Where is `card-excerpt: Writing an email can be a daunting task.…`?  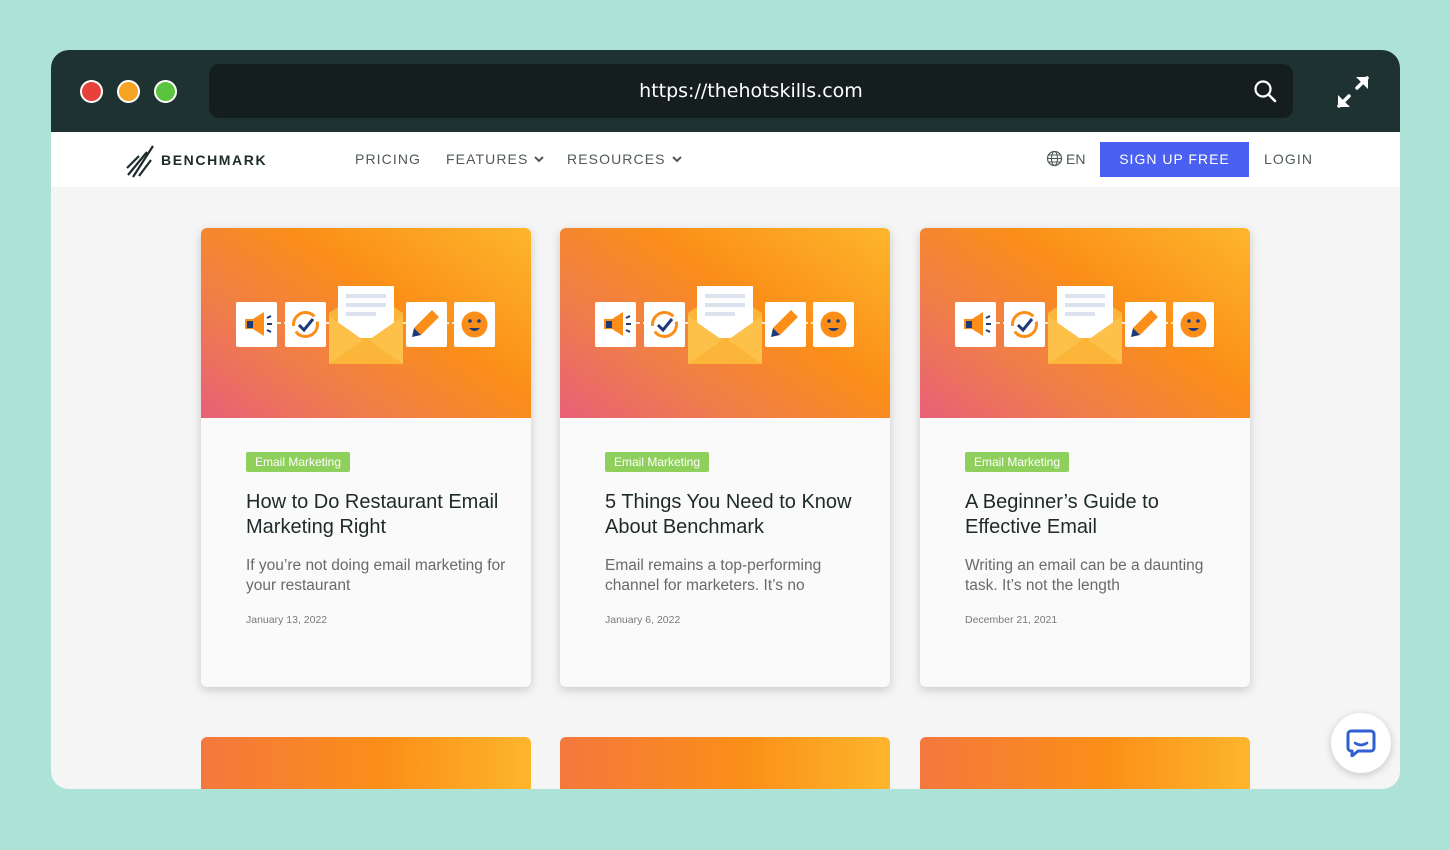
card-excerpt: Writing an email can be a daunting task.… is located at coordinates (1084, 575).